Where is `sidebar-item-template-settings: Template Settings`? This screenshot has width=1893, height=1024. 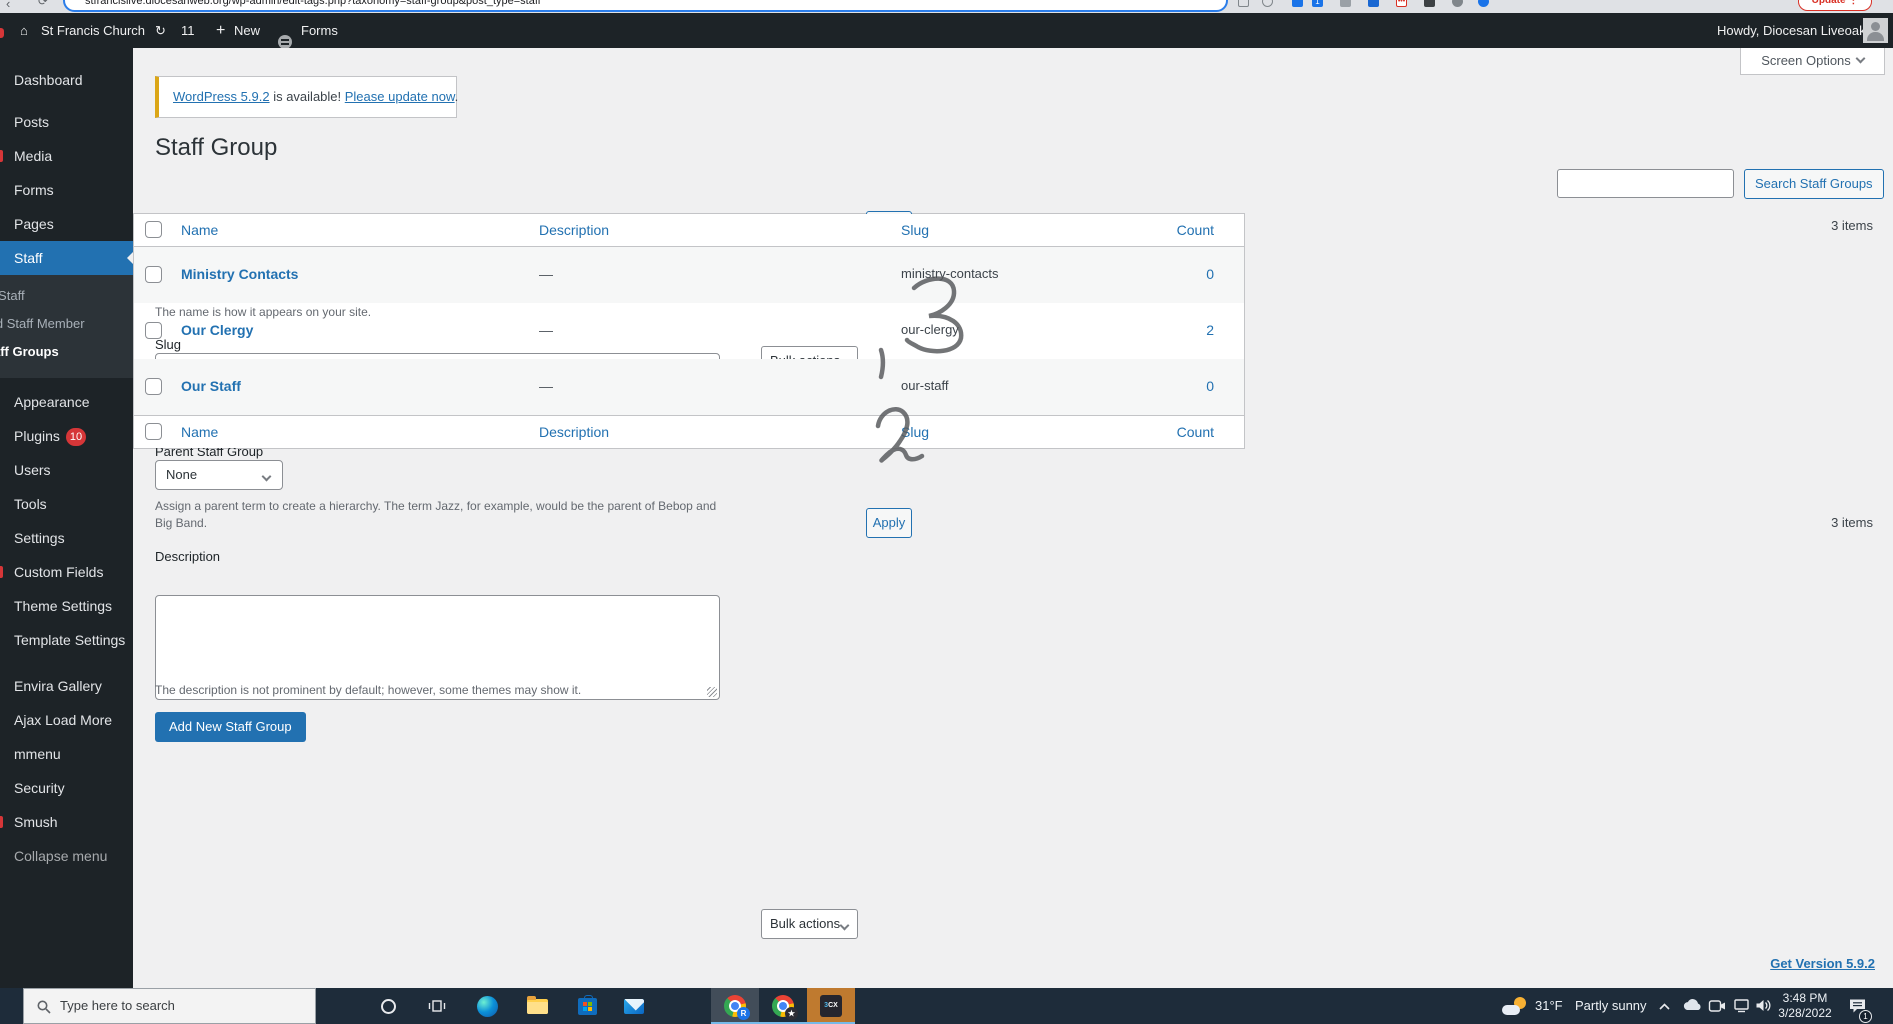
sidebar-item-template-settings: Template Settings is located at coordinates (66, 640).